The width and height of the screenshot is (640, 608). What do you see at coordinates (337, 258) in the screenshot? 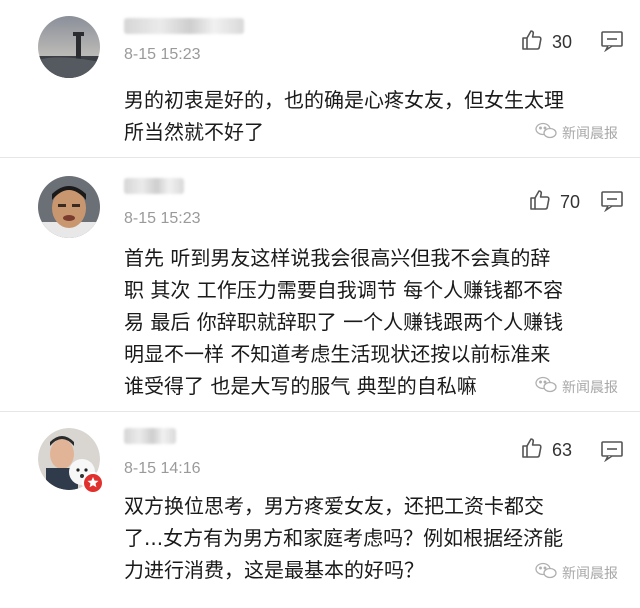
I see `comment-line: 首先 听到男友这样说我会很高兴但我不会真的辞` at bounding box center [337, 258].